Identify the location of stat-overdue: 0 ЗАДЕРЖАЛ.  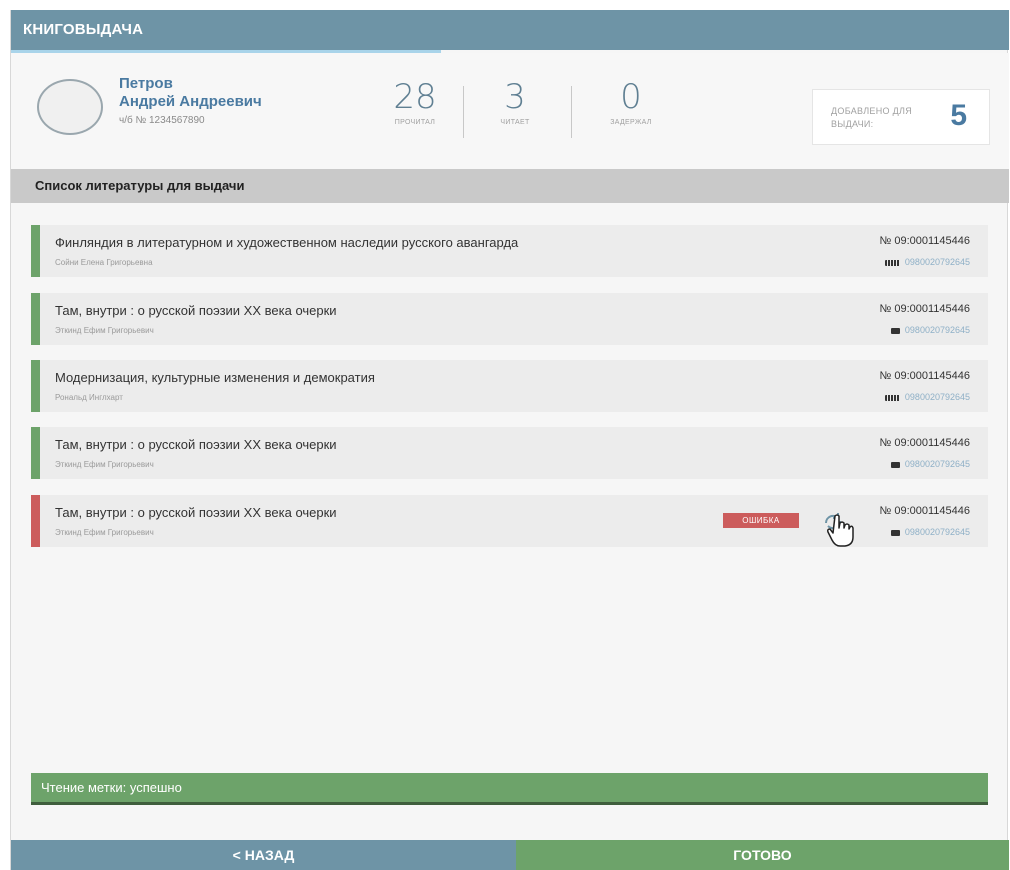
(631, 101).